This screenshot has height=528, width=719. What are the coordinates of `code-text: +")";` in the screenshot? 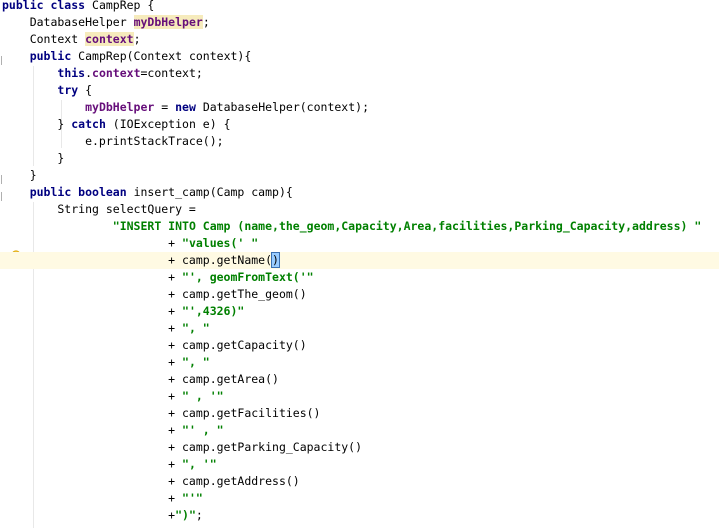 It's located at (102, 515).